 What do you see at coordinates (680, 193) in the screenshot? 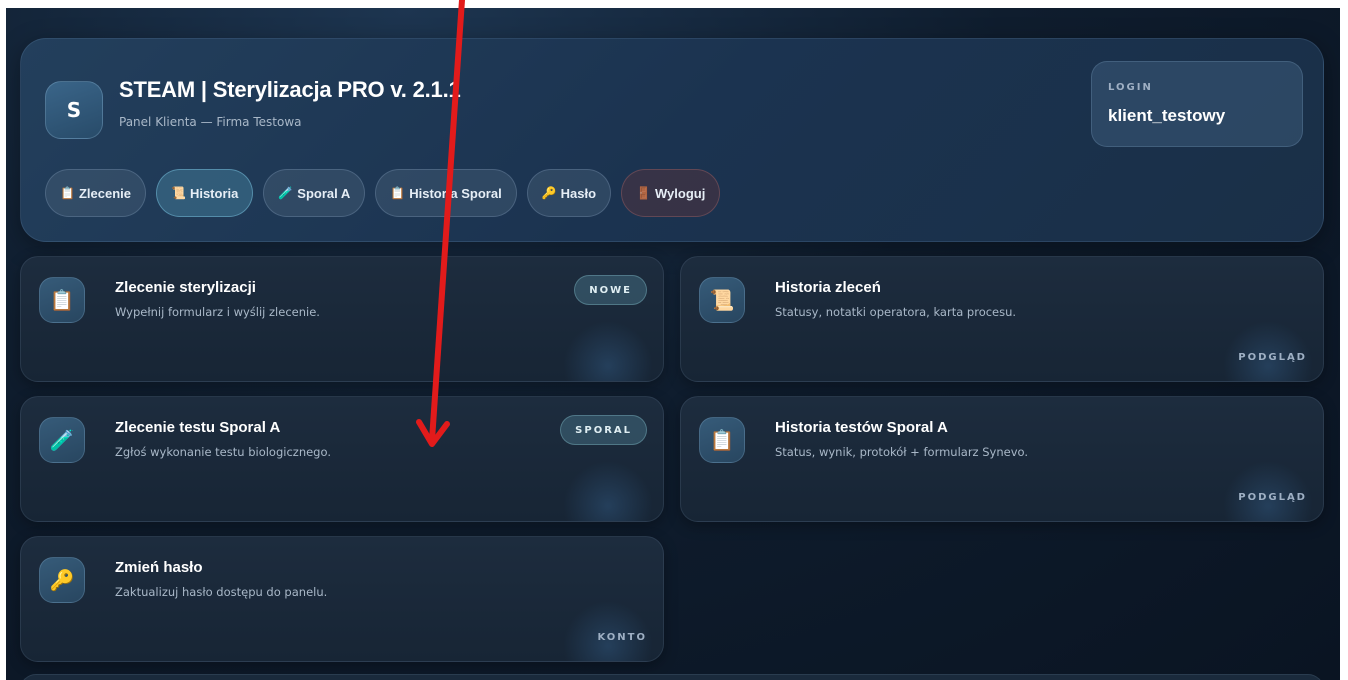
I see `nav-label: Wyloguj` at bounding box center [680, 193].